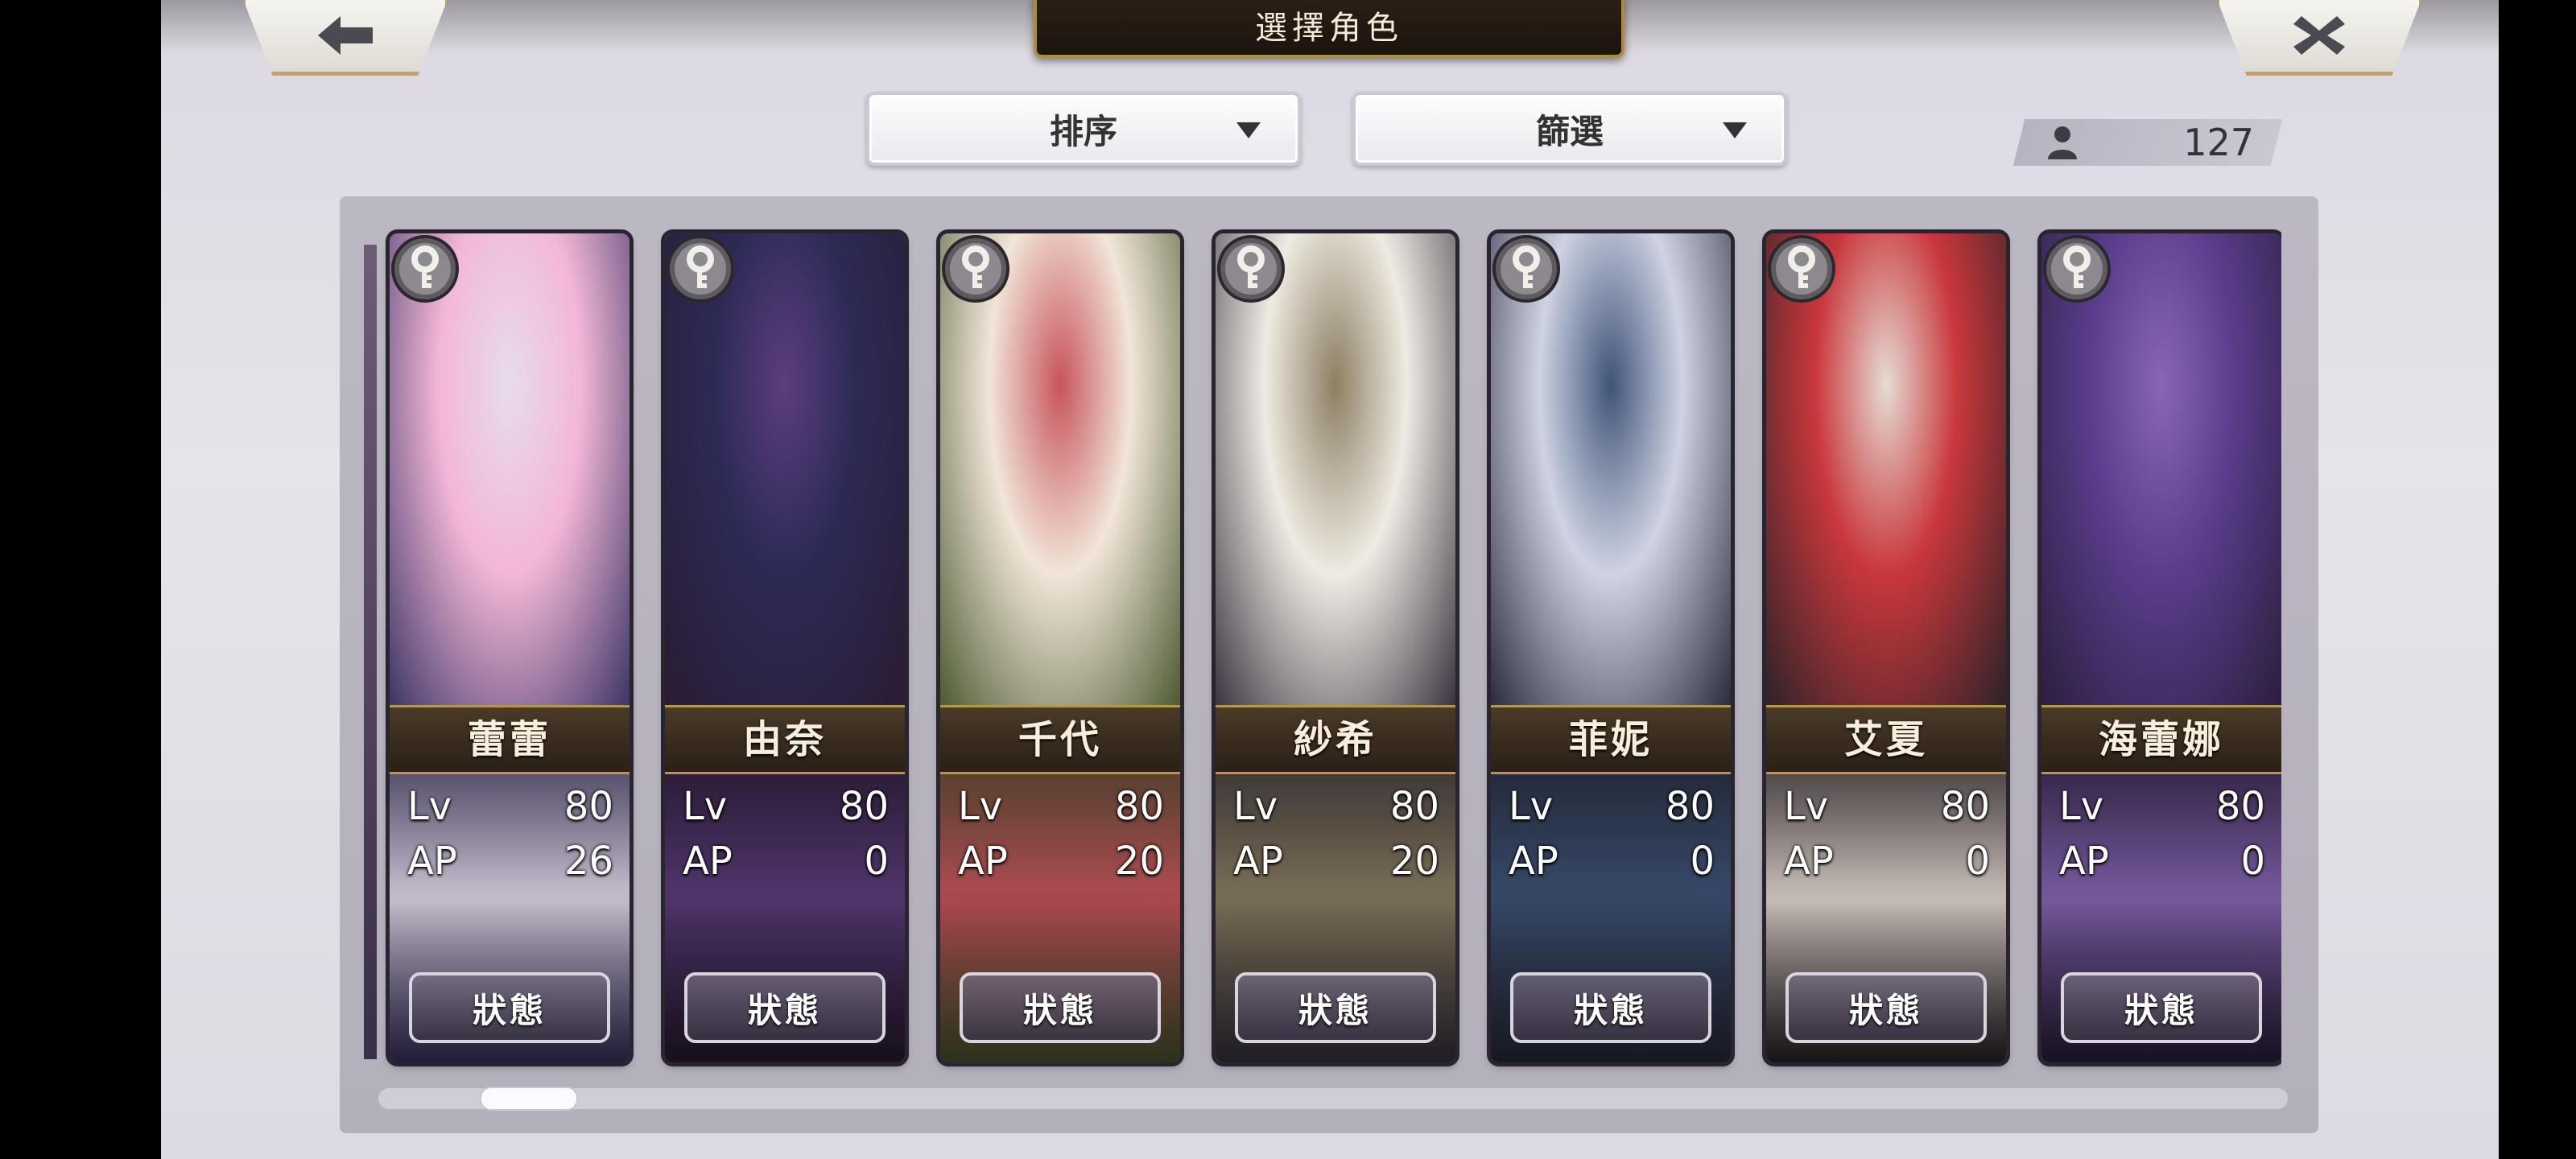  I want to click on character-name: 紗希, so click(1335, 739).